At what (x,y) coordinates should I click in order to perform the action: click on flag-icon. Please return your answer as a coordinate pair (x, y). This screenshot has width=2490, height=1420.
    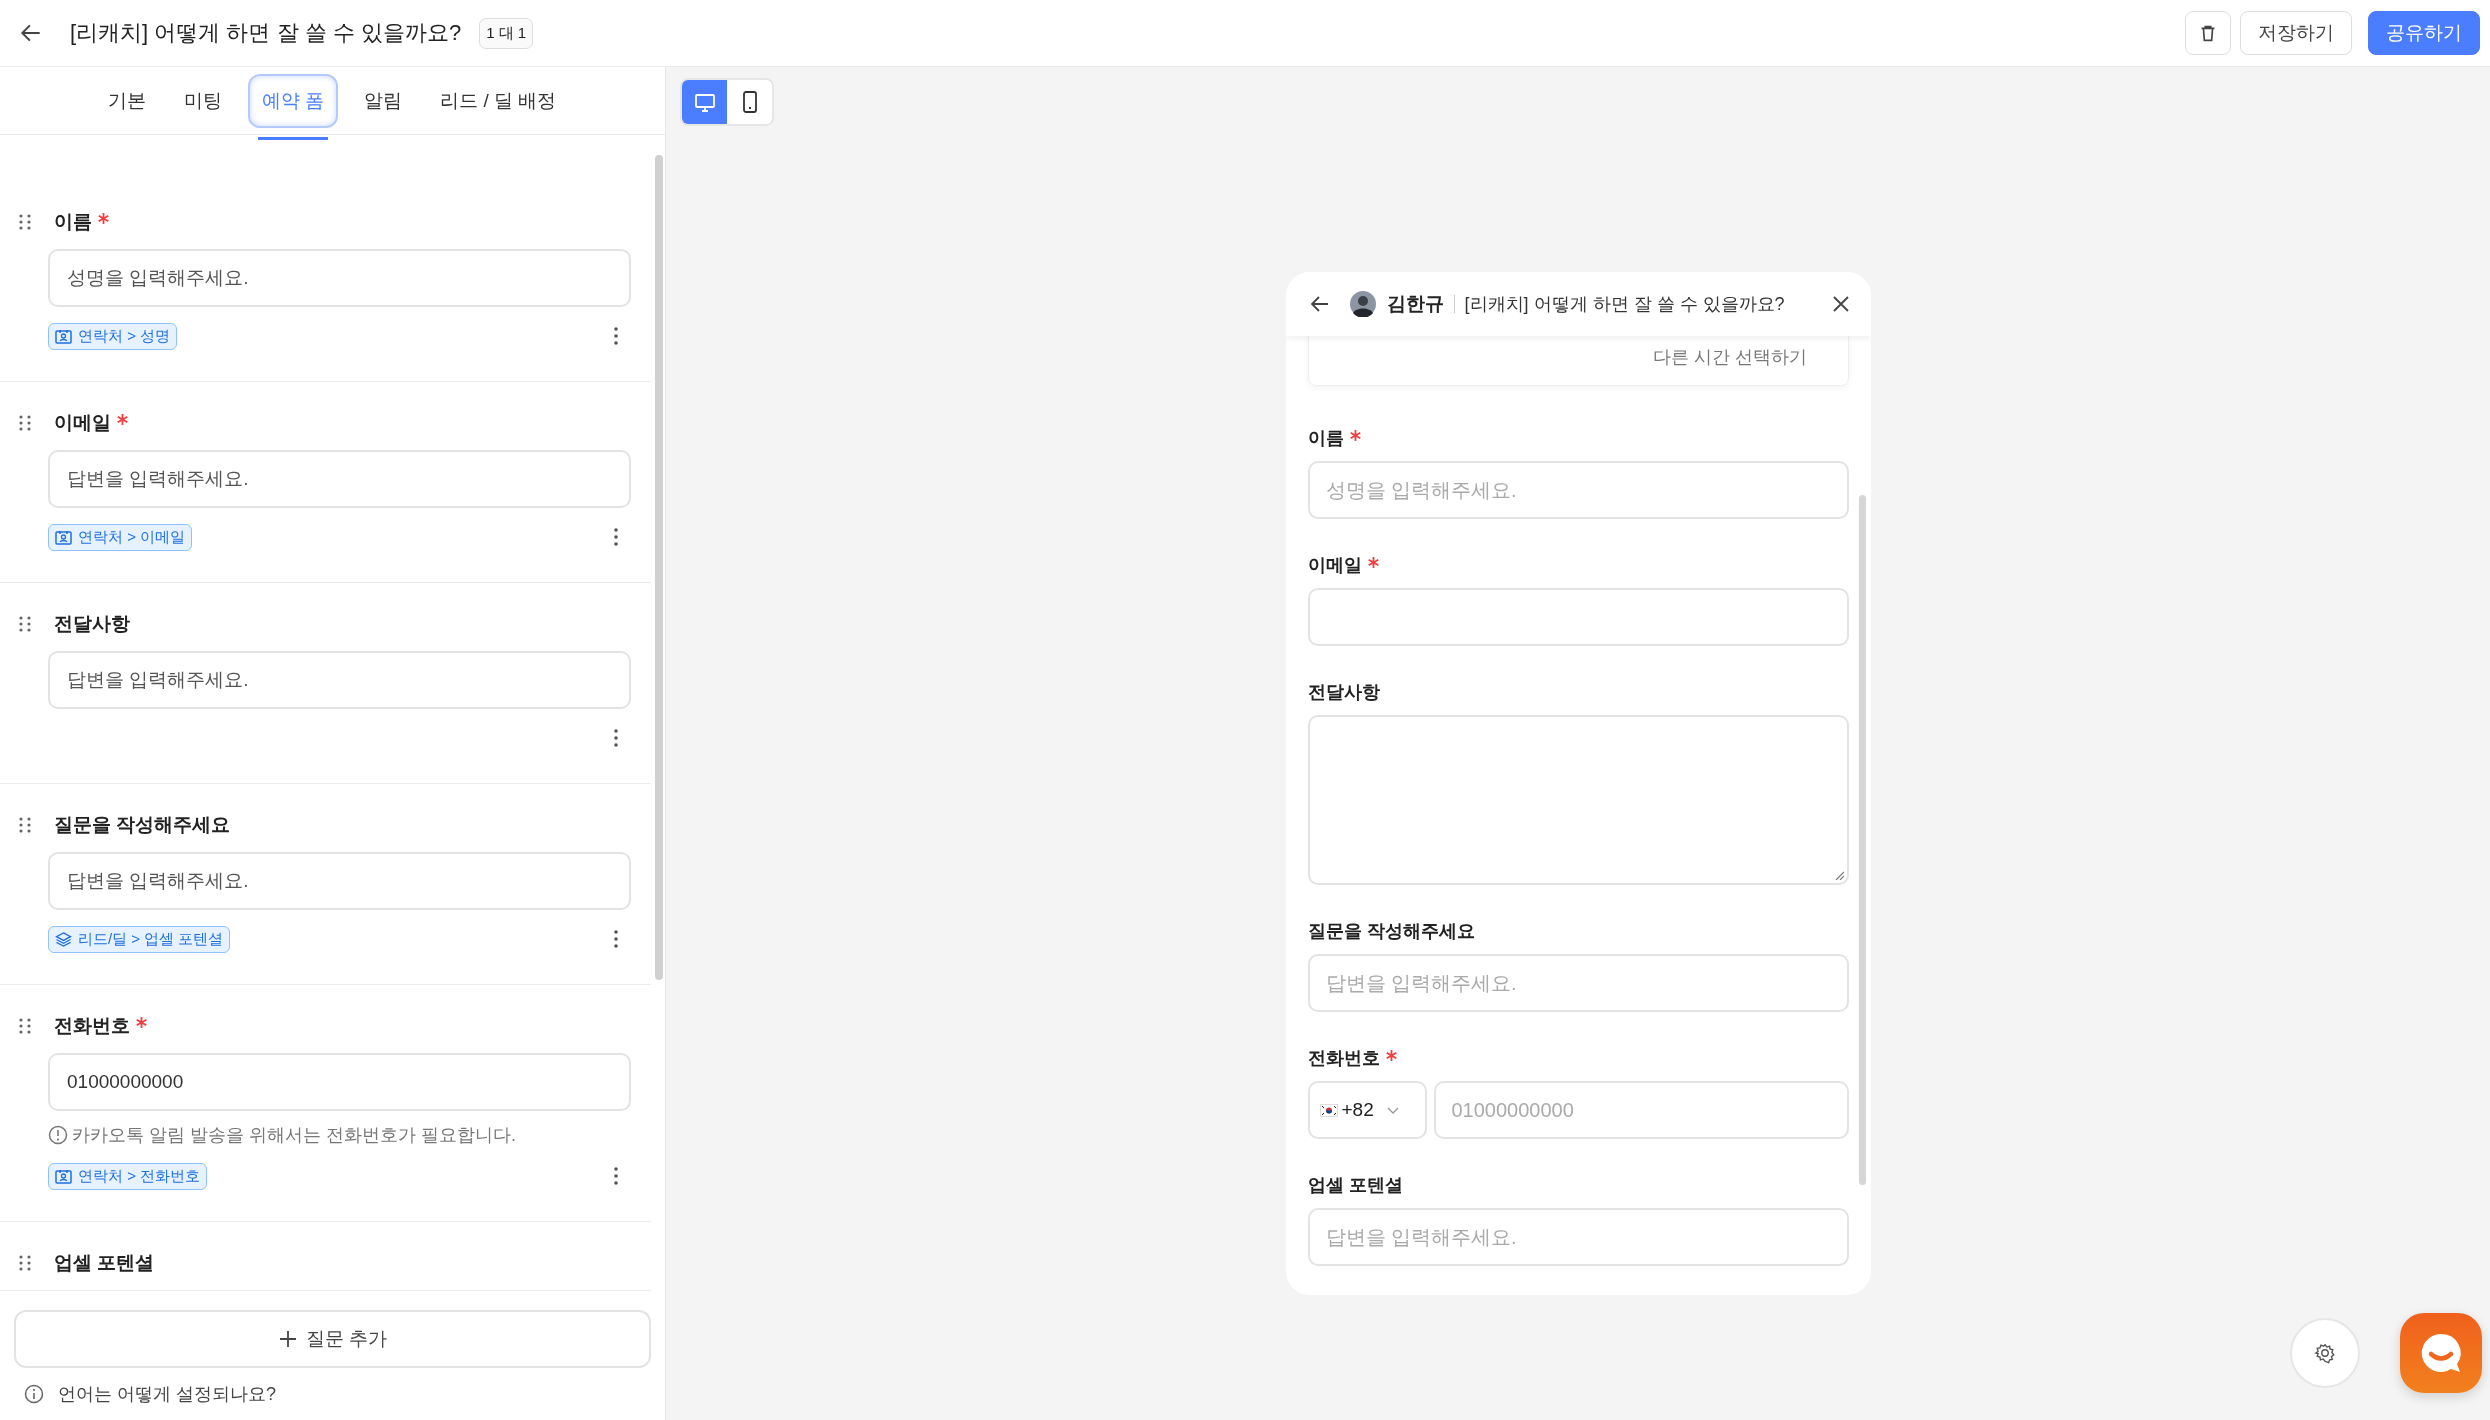
    Looking at the image, I should click on (1328, 1110).